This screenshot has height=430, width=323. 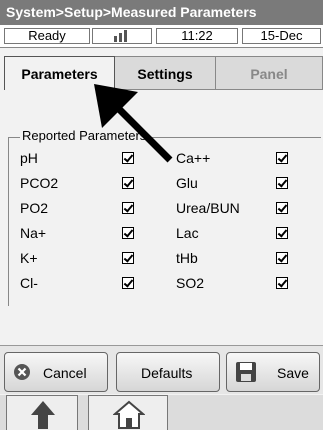 I want to click on param-label-ca: Ca++, so click(x=193, y=158).